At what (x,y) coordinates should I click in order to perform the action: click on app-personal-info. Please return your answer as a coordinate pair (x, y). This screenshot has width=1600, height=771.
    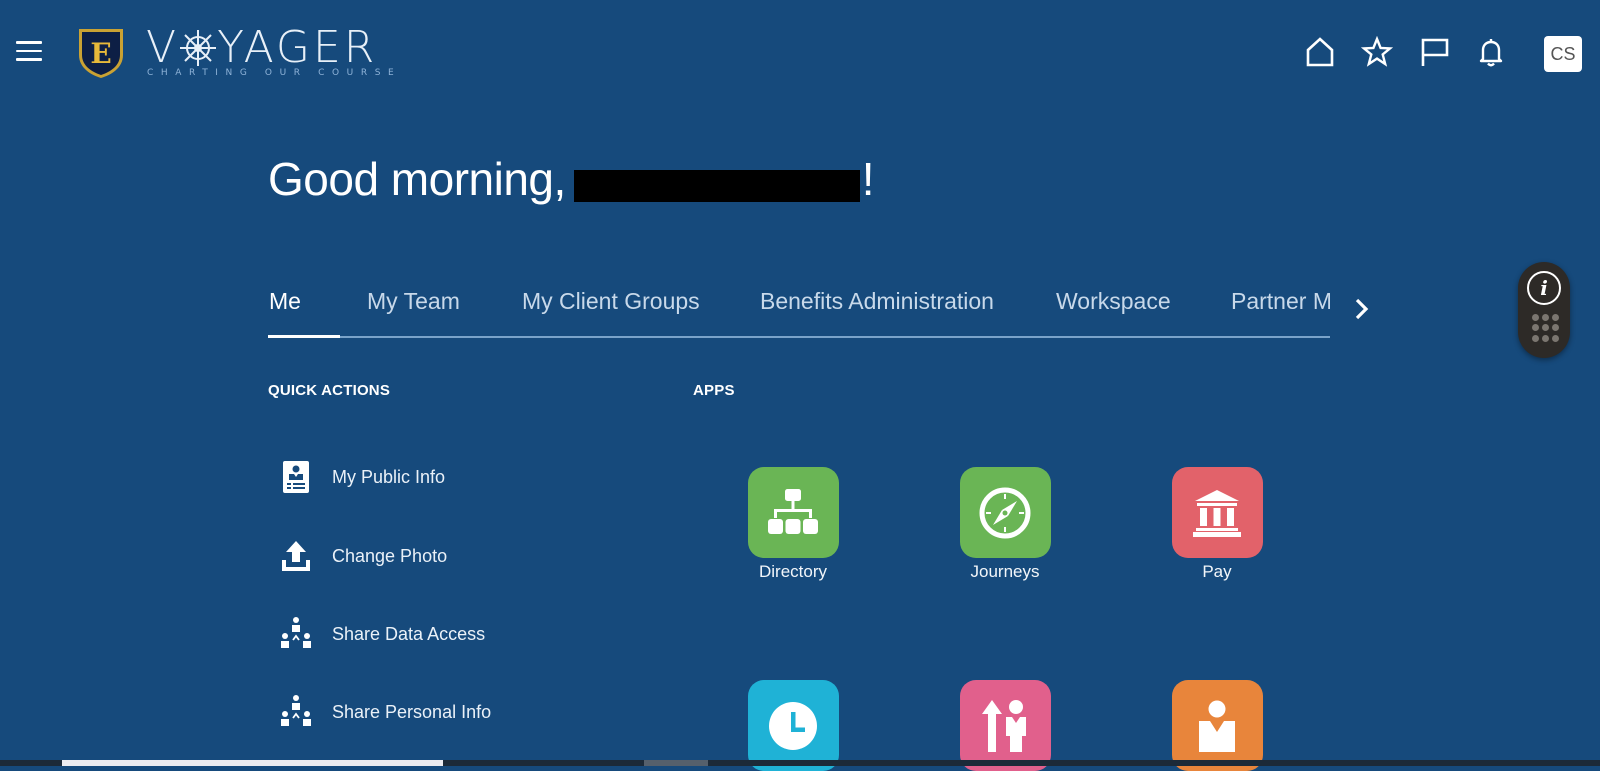
    Looking at the image, I should click on (1217, 725).